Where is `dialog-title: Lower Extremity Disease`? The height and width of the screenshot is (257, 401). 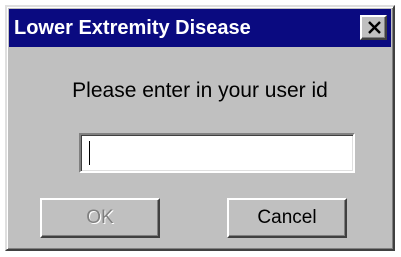
dialog-title: Lower Extremity Disease is located at coordinates (132, 28).